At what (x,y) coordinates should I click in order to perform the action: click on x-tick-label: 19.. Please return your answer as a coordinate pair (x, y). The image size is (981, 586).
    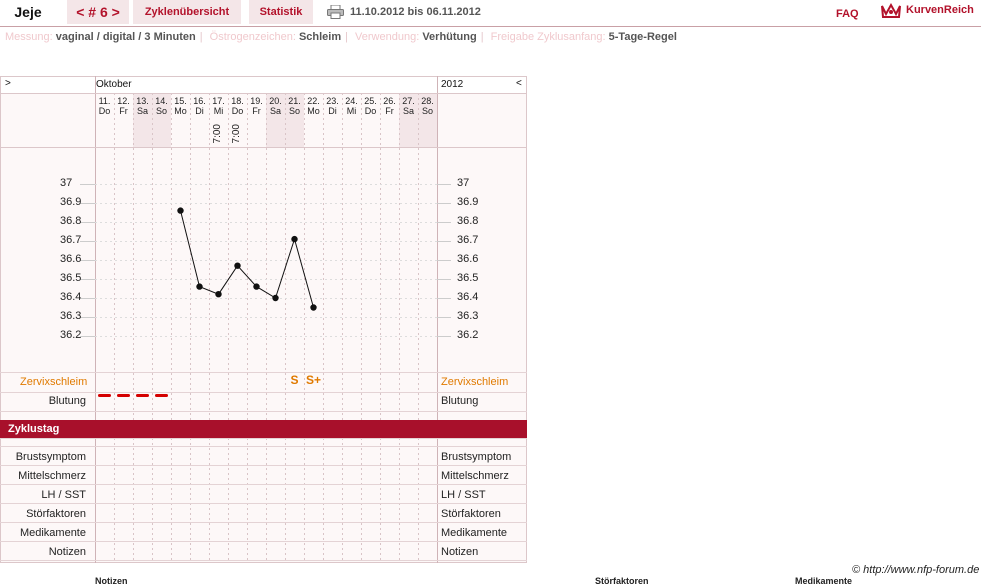
    Looking at the image, I should click on (256, 101).